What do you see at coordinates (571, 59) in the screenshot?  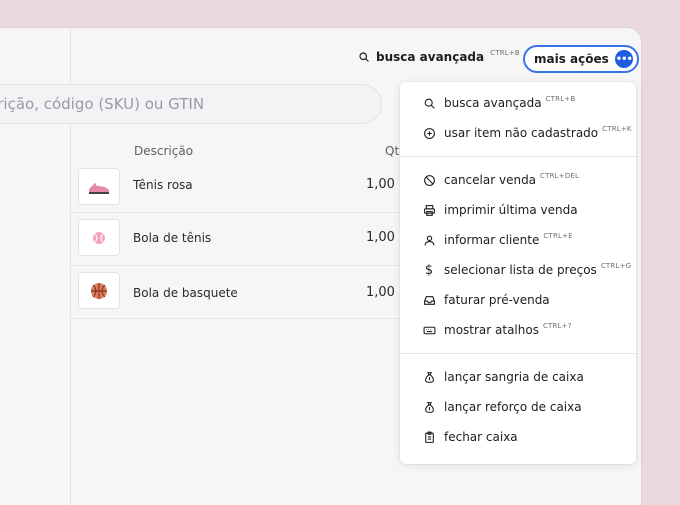 I see `more-actions-label: mais ações` at bounding box center [571, 59].